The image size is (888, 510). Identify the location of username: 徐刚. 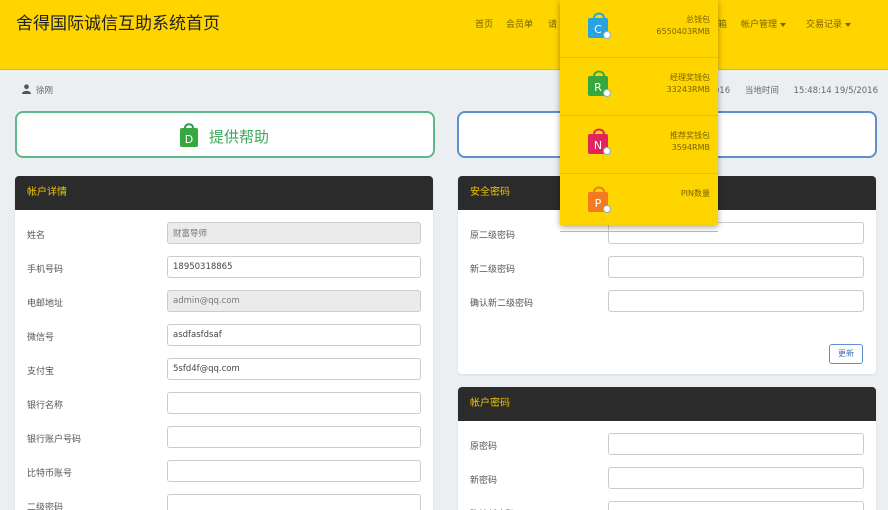
(45, 91).